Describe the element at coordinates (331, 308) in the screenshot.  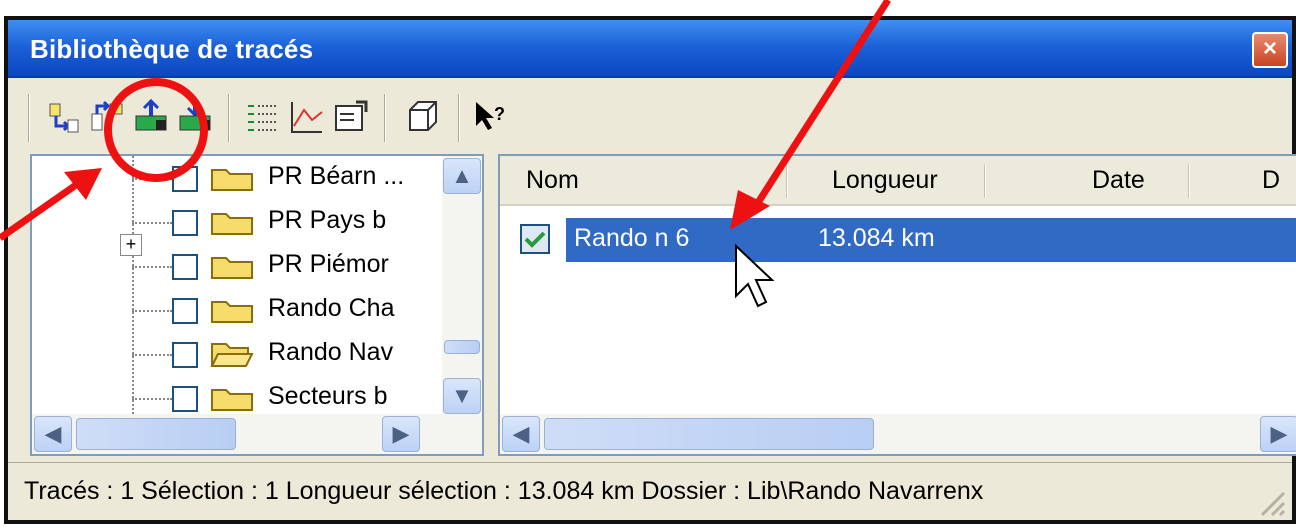
I see `tree-item-label: Rando Cha` at that location.